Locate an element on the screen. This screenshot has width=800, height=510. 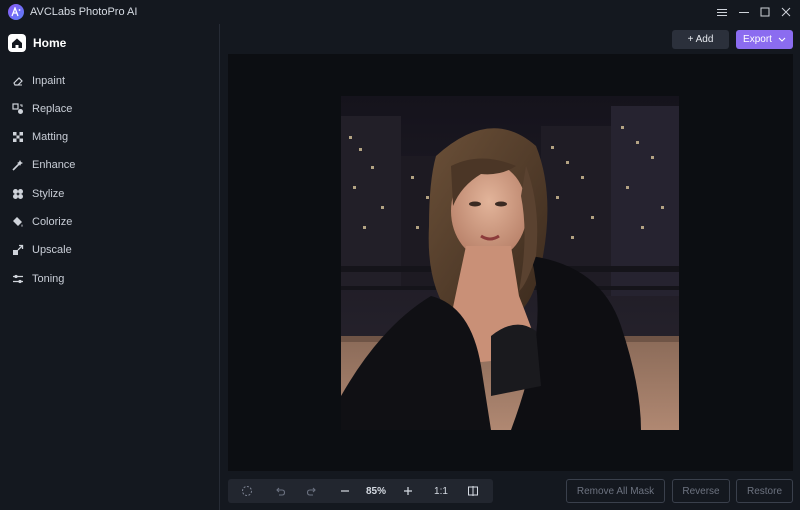
sidebar-item-label: Enhance is located at coordinates (54, 165).